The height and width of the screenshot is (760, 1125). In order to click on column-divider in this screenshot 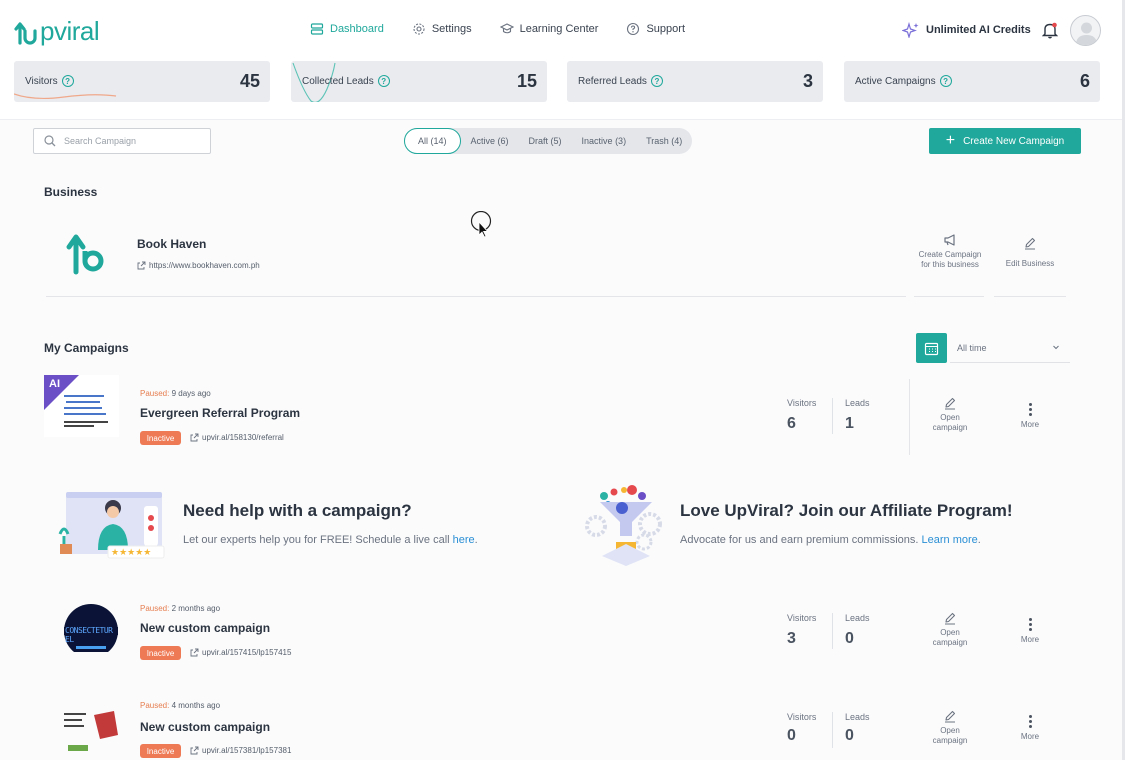, I will do `click(909, 417)`.